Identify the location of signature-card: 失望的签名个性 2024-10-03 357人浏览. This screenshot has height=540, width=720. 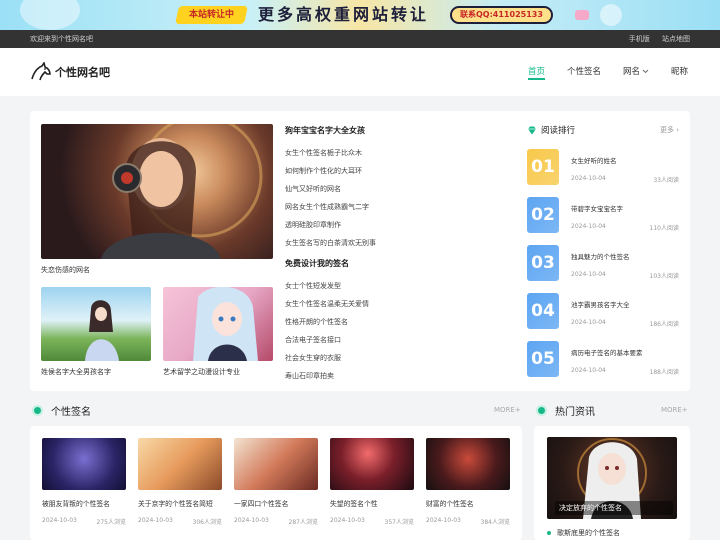
(372, 482).